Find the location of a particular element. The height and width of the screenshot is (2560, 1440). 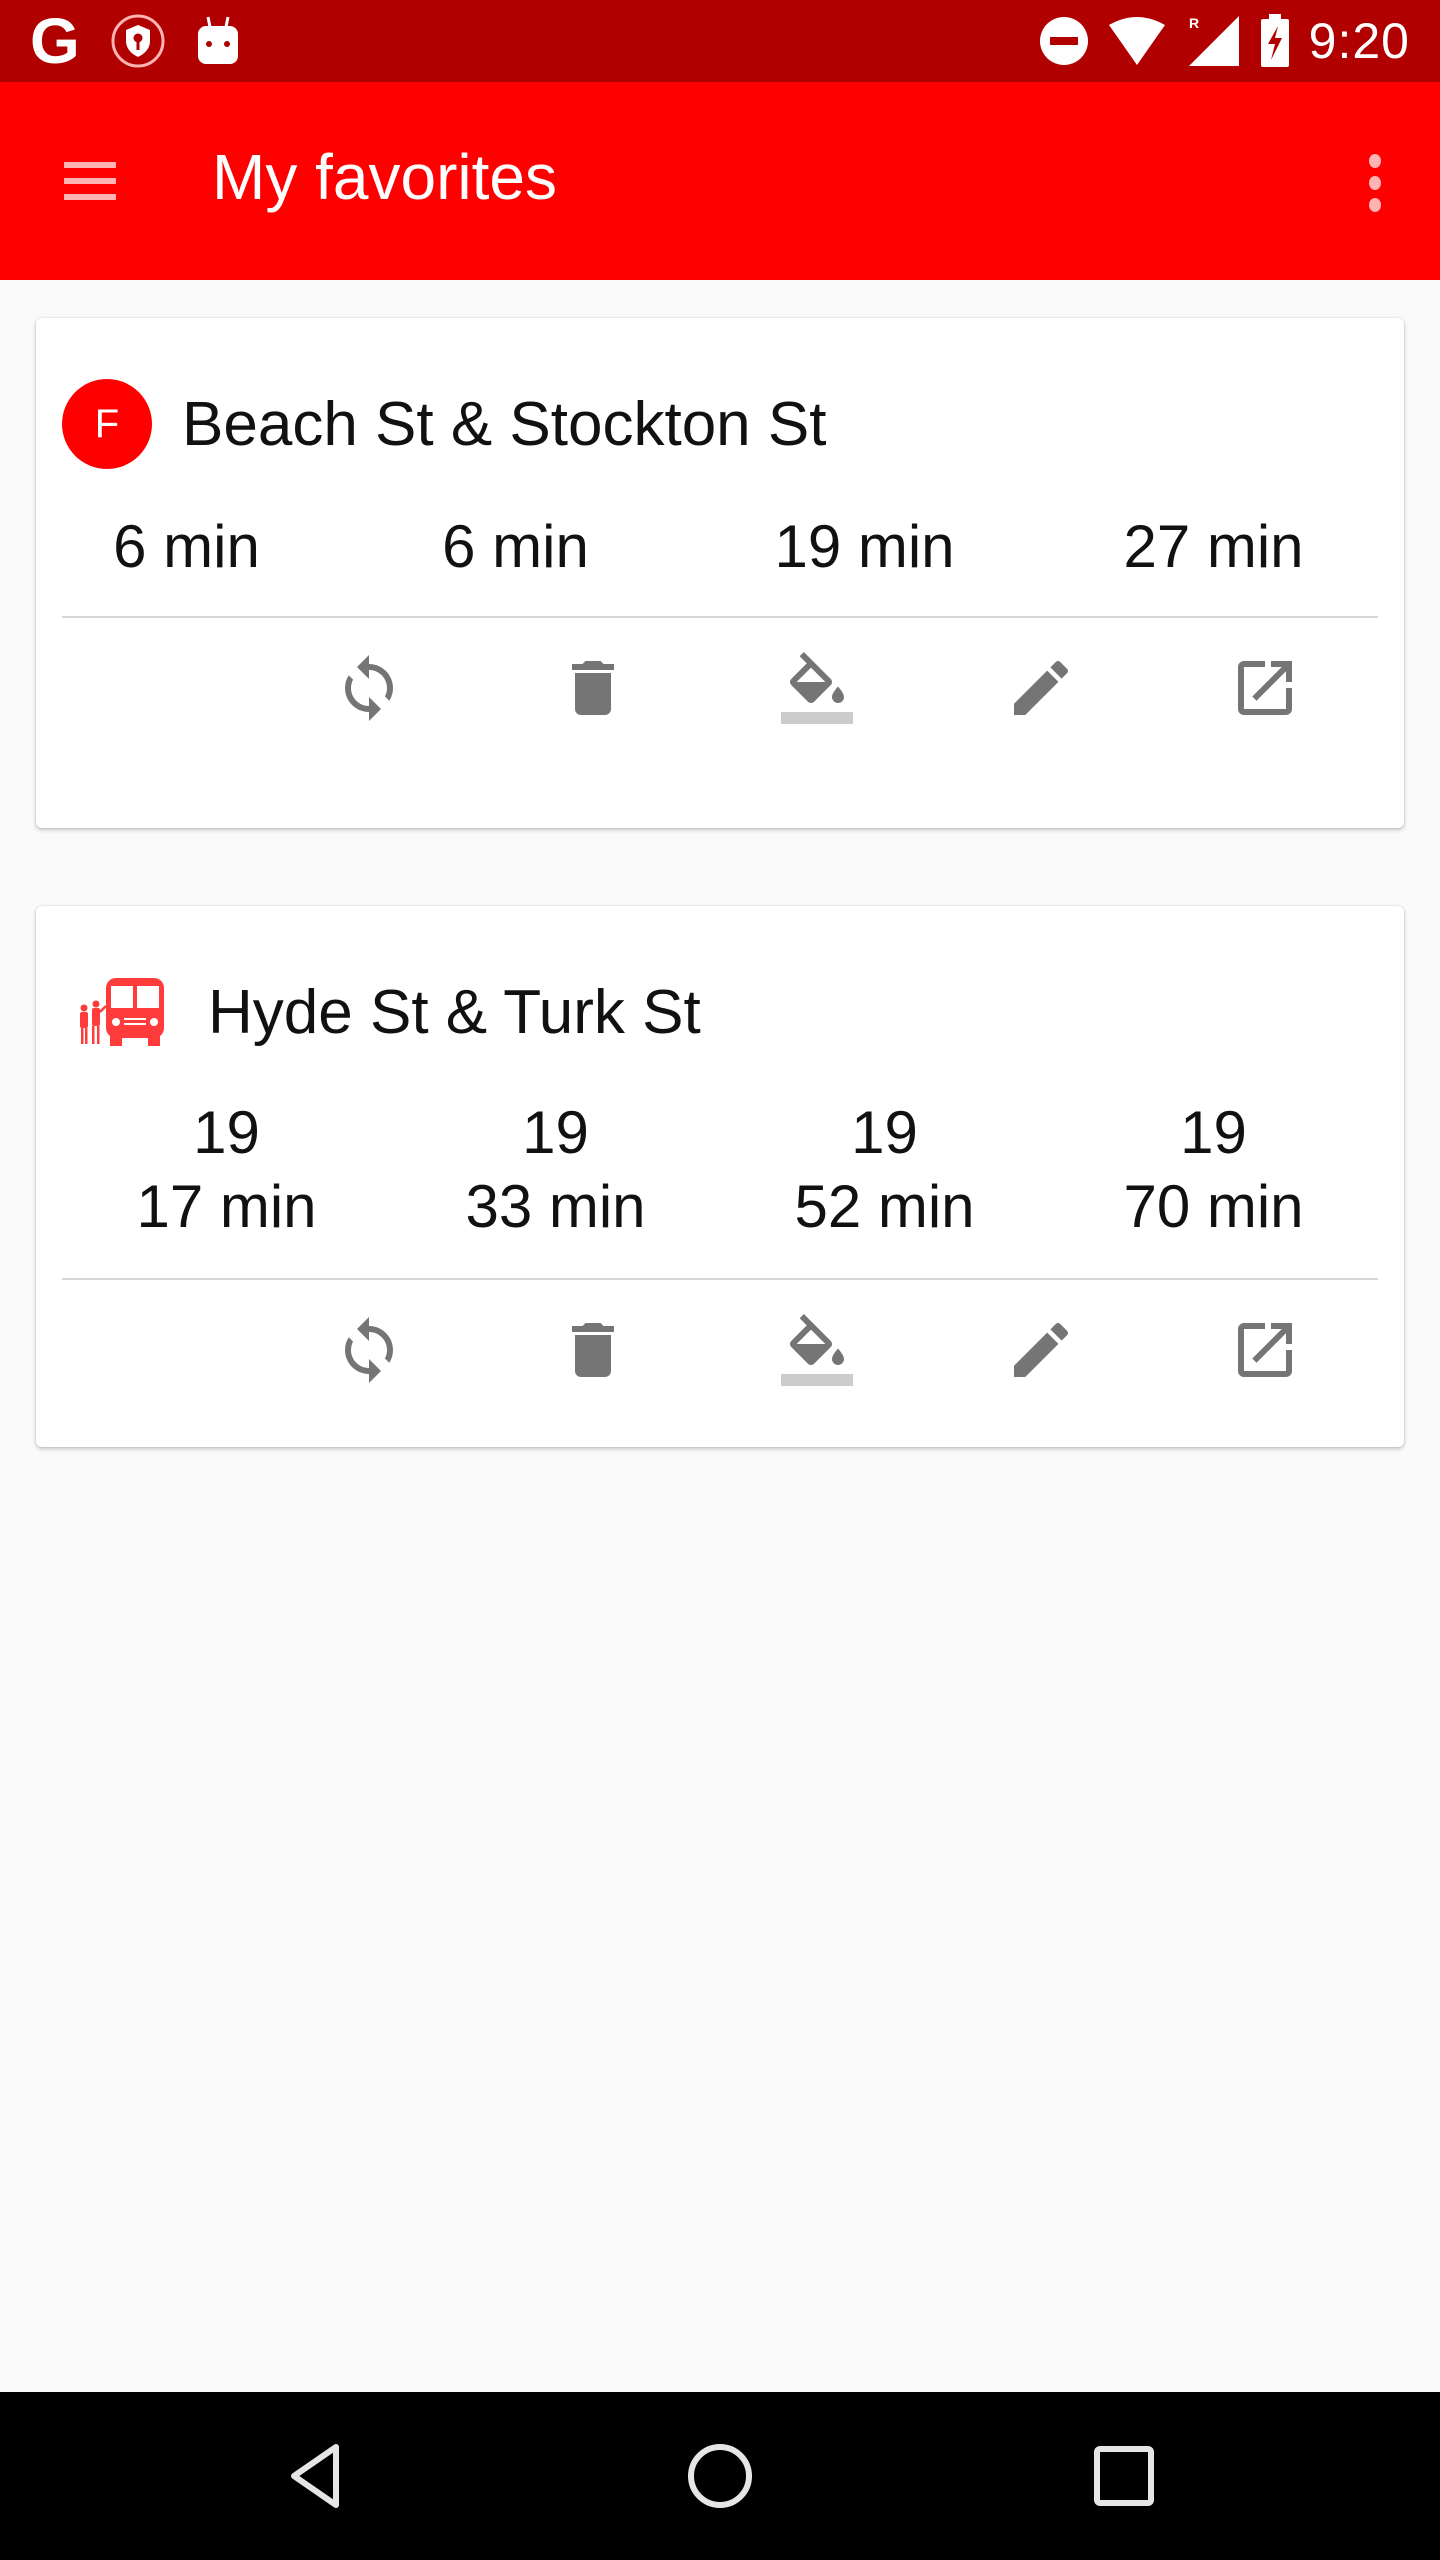

app-bar: My favorites is located at coordinates (720, 181).